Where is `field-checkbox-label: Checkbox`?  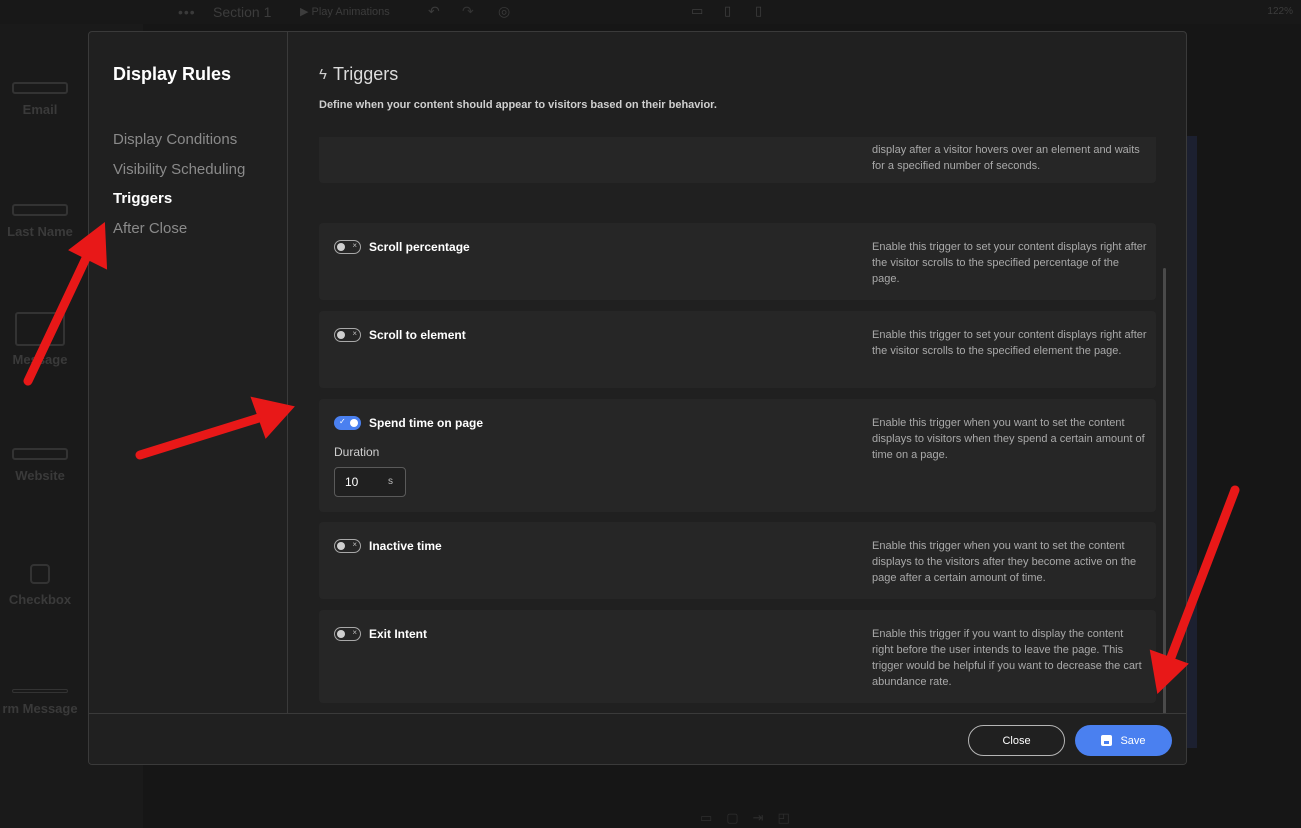
field-checkbox-label: Checkbox is located at coordinates (40, 599).